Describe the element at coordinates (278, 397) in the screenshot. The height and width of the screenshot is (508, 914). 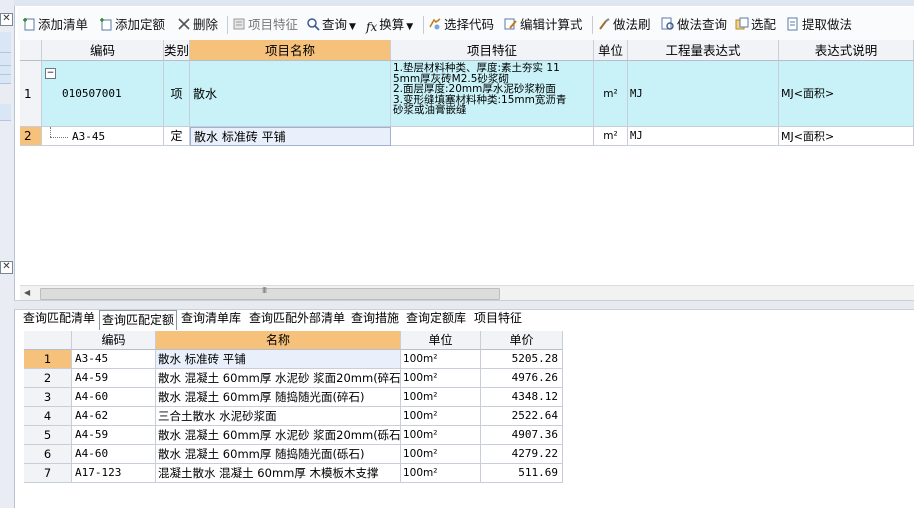
I see `quota-name-cell: 散水 混凝土 60mm厚 随捣随光面(碎石)` at that location.